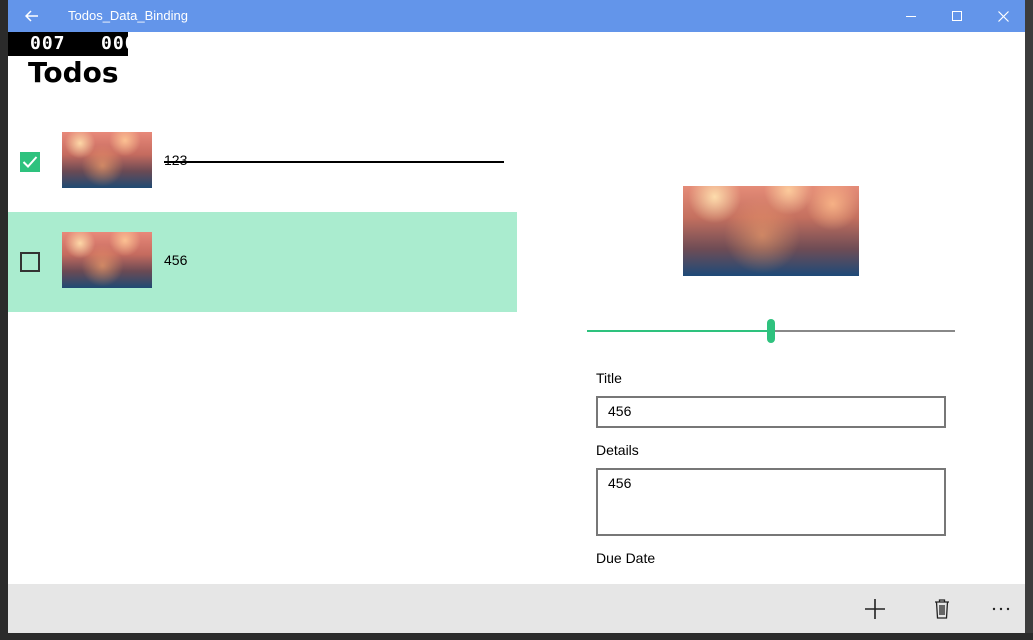  Describe the element at coordinates (176, 160) in the screenshot. I see `todo-title: 123` at that location.